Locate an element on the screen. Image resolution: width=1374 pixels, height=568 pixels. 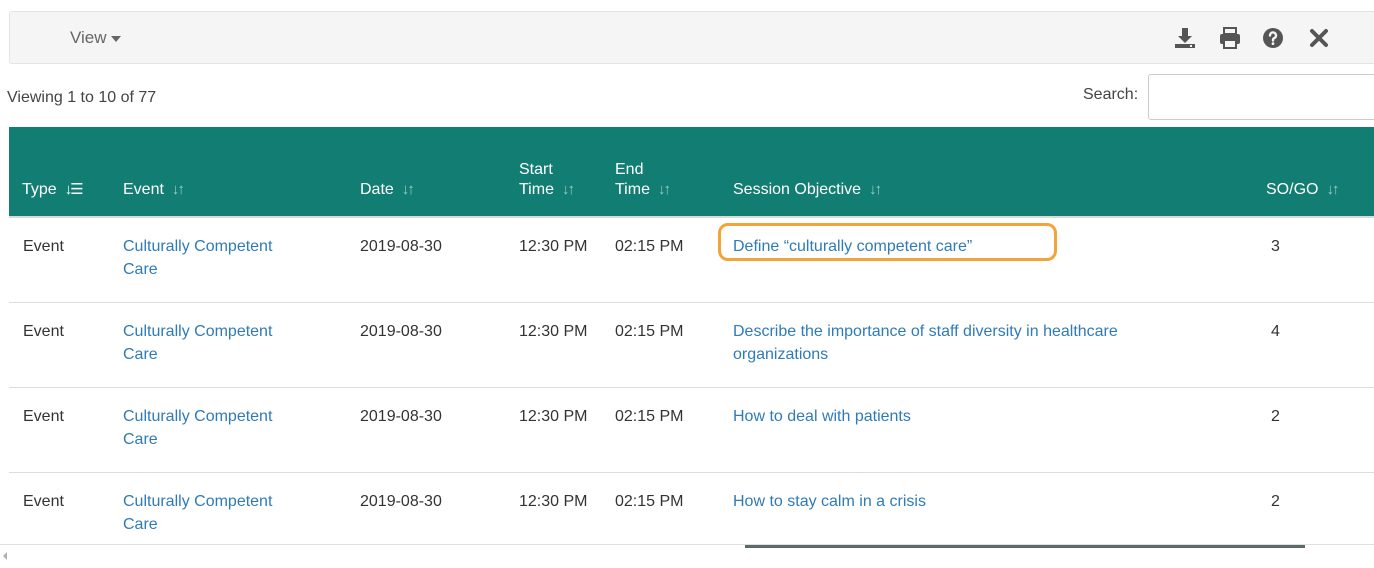
caret-down-icon is located at coordinates (115, 38).